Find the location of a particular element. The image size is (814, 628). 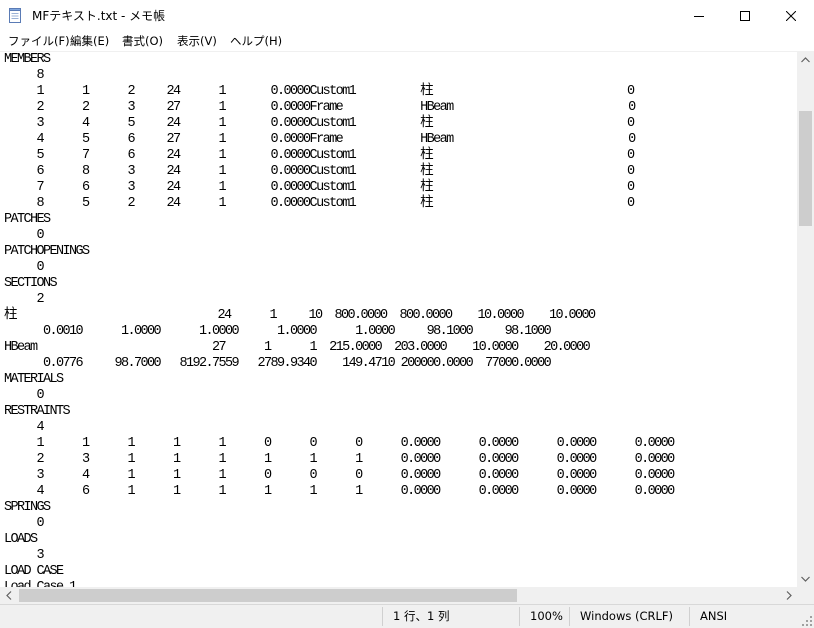

horizontal-scrollbar is located at coordinates (398, 595).